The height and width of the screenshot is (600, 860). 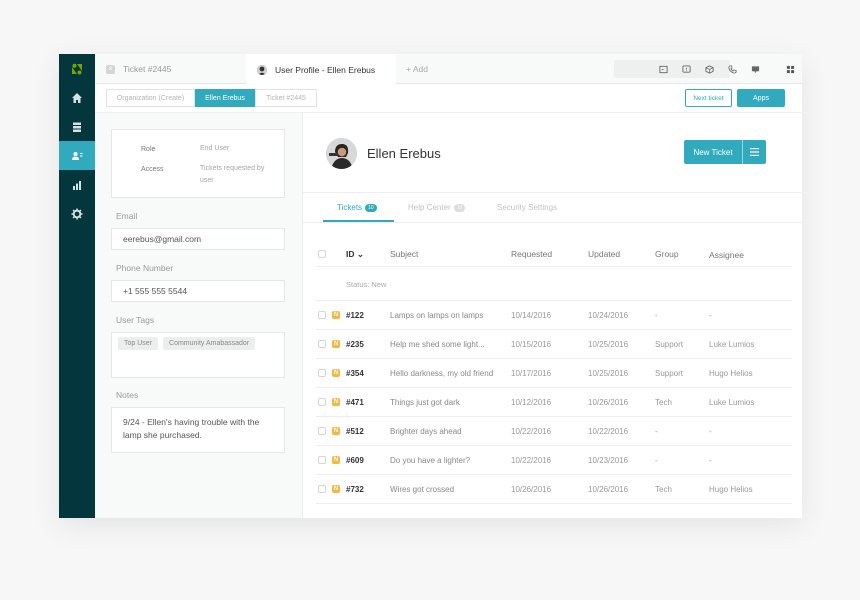 What do you see at coordinates (147, 69) in the screenshot?
I see `tab-label: Ticket #2445` at bounding box center [147, 69].